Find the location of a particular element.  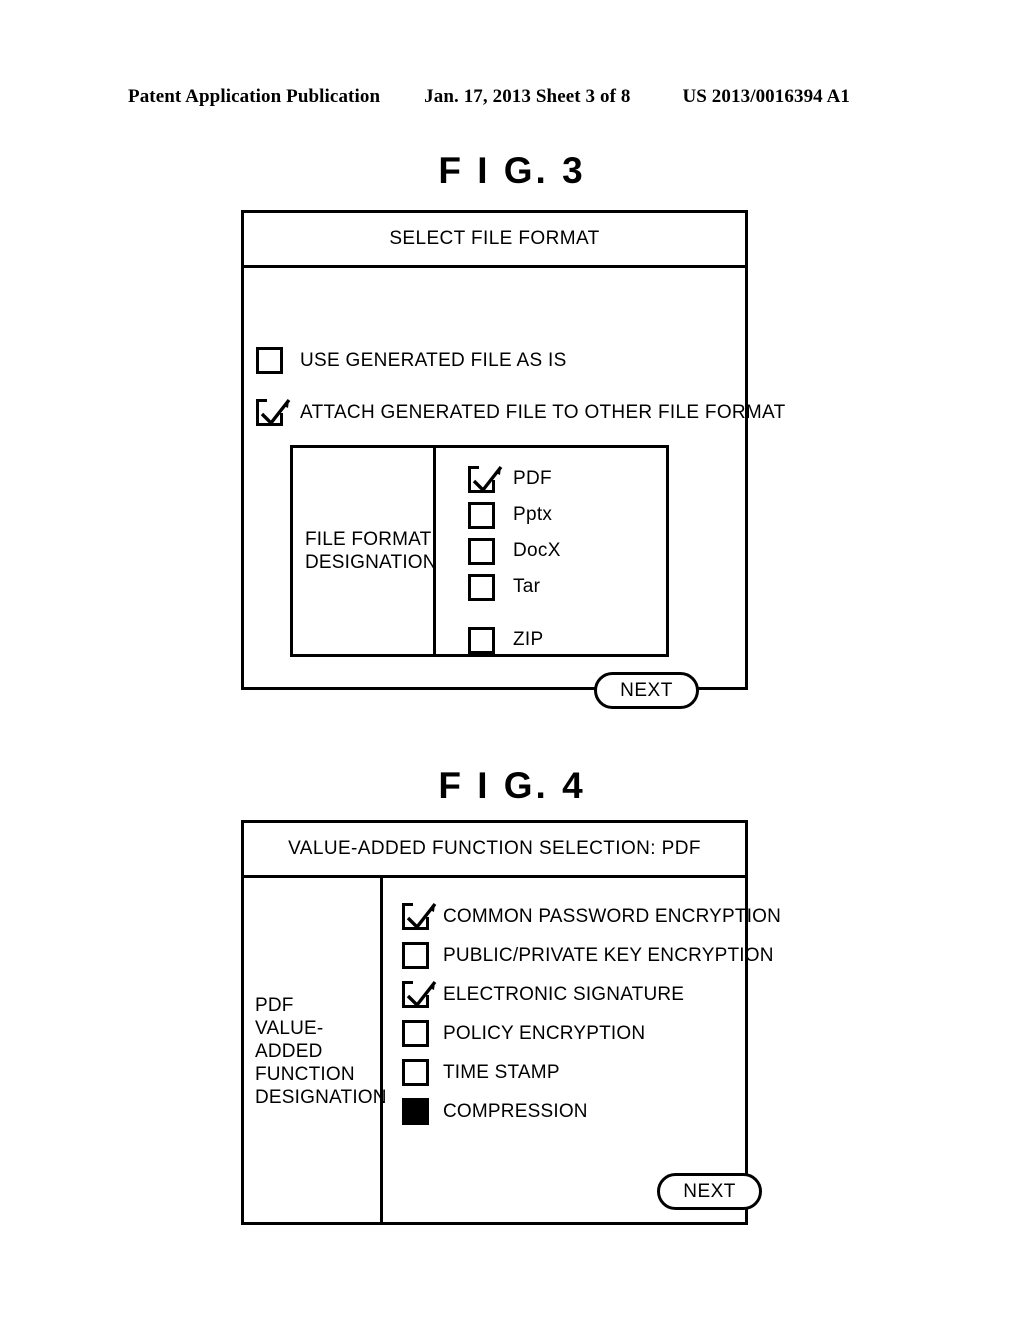

pdf-value-added-function-designation-label: PDF VALUE-ADDED FUNCTION DESIGNATION is located at coordinates (321, 1051).